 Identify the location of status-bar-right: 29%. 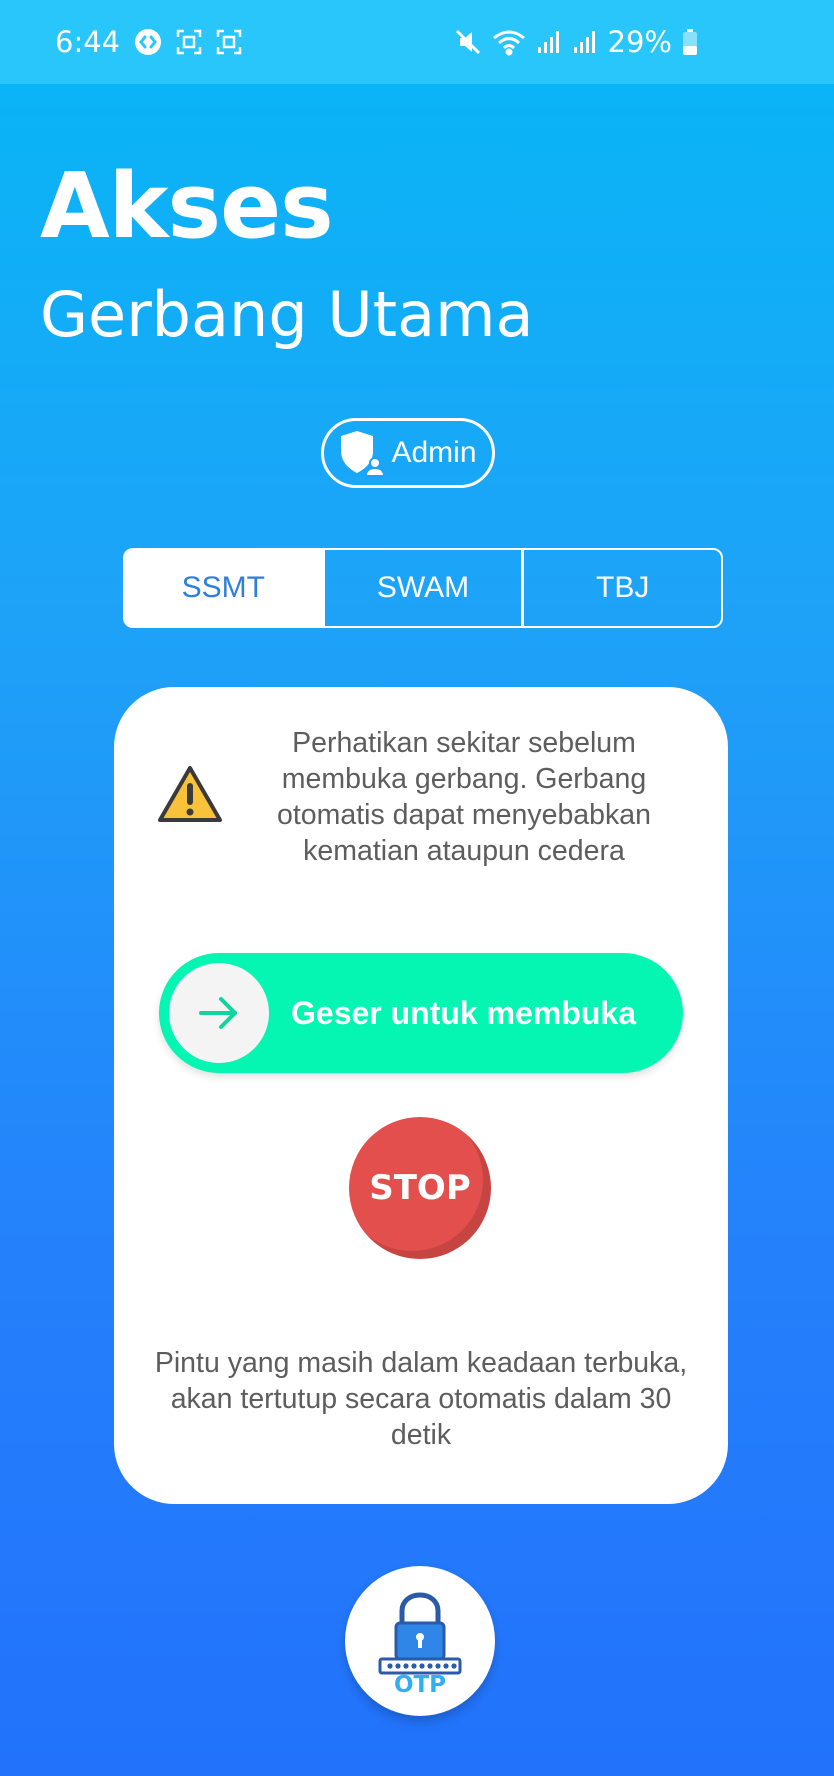
(576, 42).